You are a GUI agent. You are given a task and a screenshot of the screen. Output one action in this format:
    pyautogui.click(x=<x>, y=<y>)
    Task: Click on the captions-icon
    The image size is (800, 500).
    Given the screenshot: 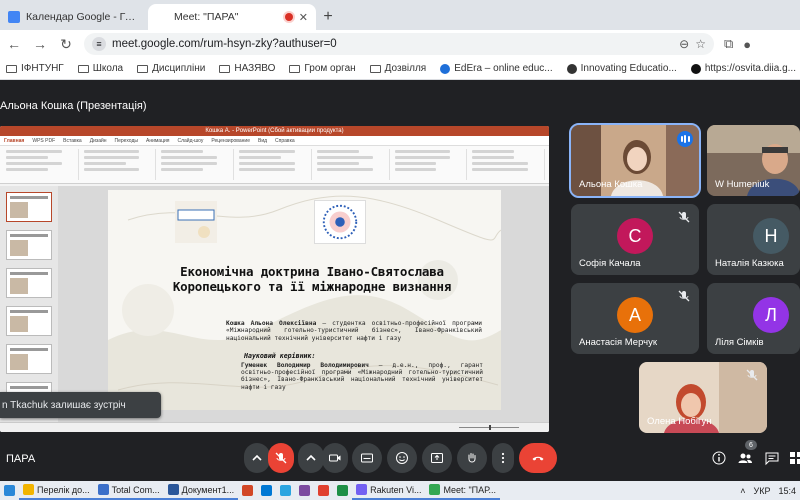 What is the action you would take?
    pyautogui.click(x=367, y=458)
    